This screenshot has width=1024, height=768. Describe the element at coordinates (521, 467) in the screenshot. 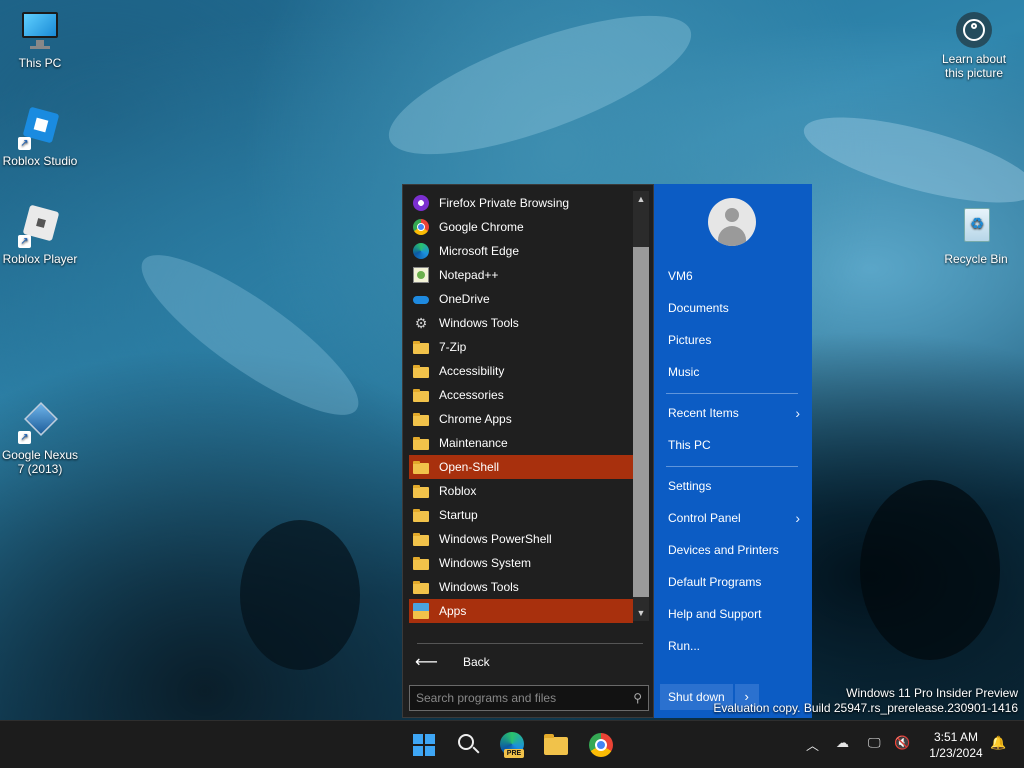

I see `program-folder-item-selected: Open-Shell` at that location.